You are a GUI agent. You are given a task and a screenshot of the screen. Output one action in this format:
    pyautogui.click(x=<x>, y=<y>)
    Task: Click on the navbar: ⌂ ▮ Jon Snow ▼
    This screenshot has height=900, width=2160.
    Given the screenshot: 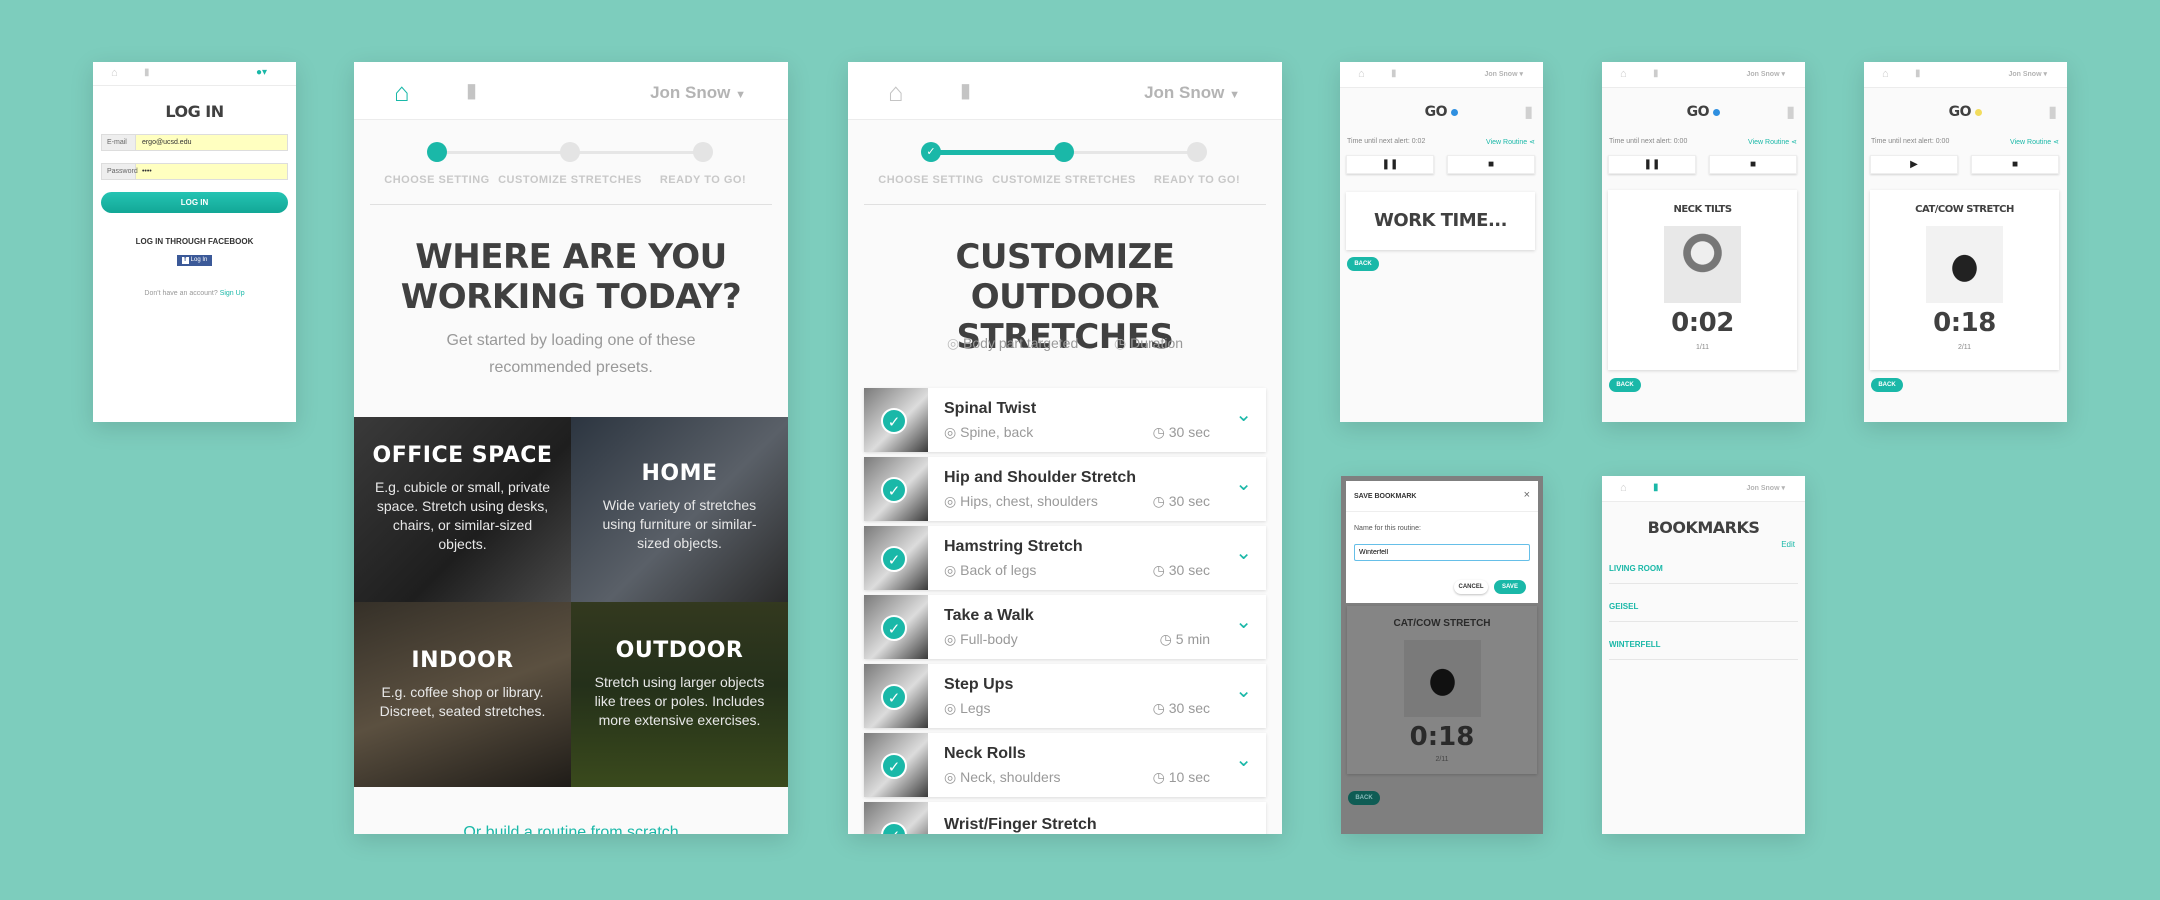 What is the action you would take?
    pyautogui.click(x=571, y=91)
    